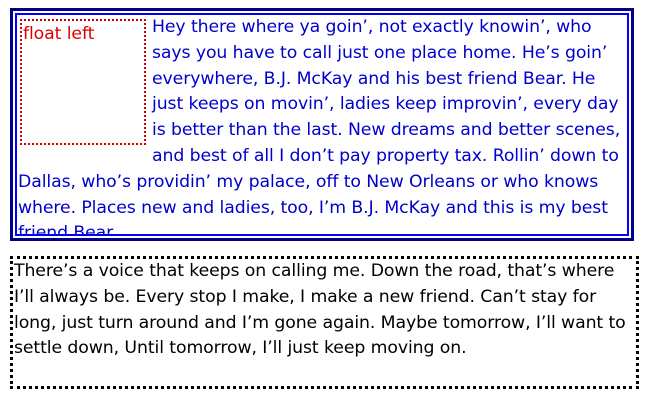 The height and width of the screenshot is (408, 664). I want to click on float-left-label: float left, so click(59, 34).